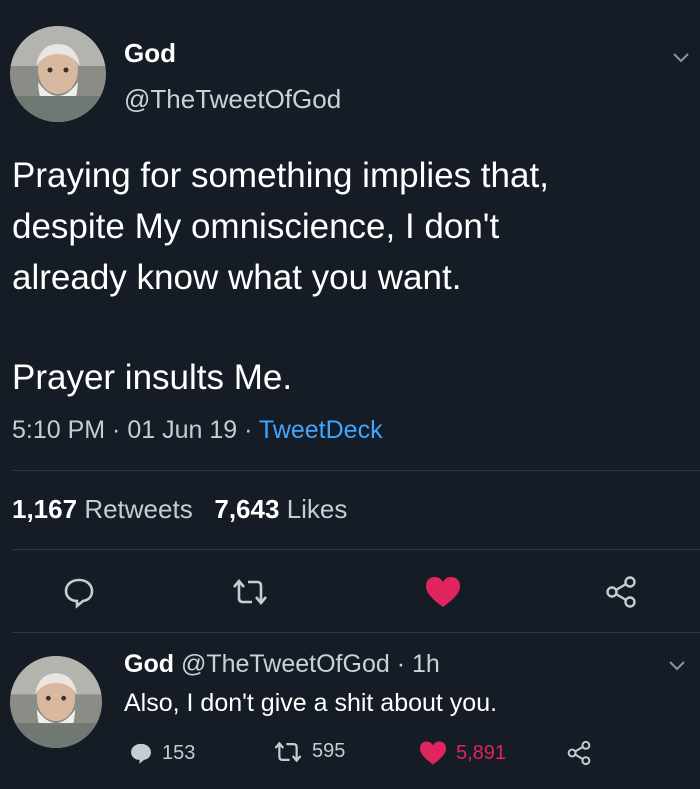  What do you see at coordinates (44, 509) in the screenshot?
I see `retweets-count: 1,167` at bounding box center [44, 509].